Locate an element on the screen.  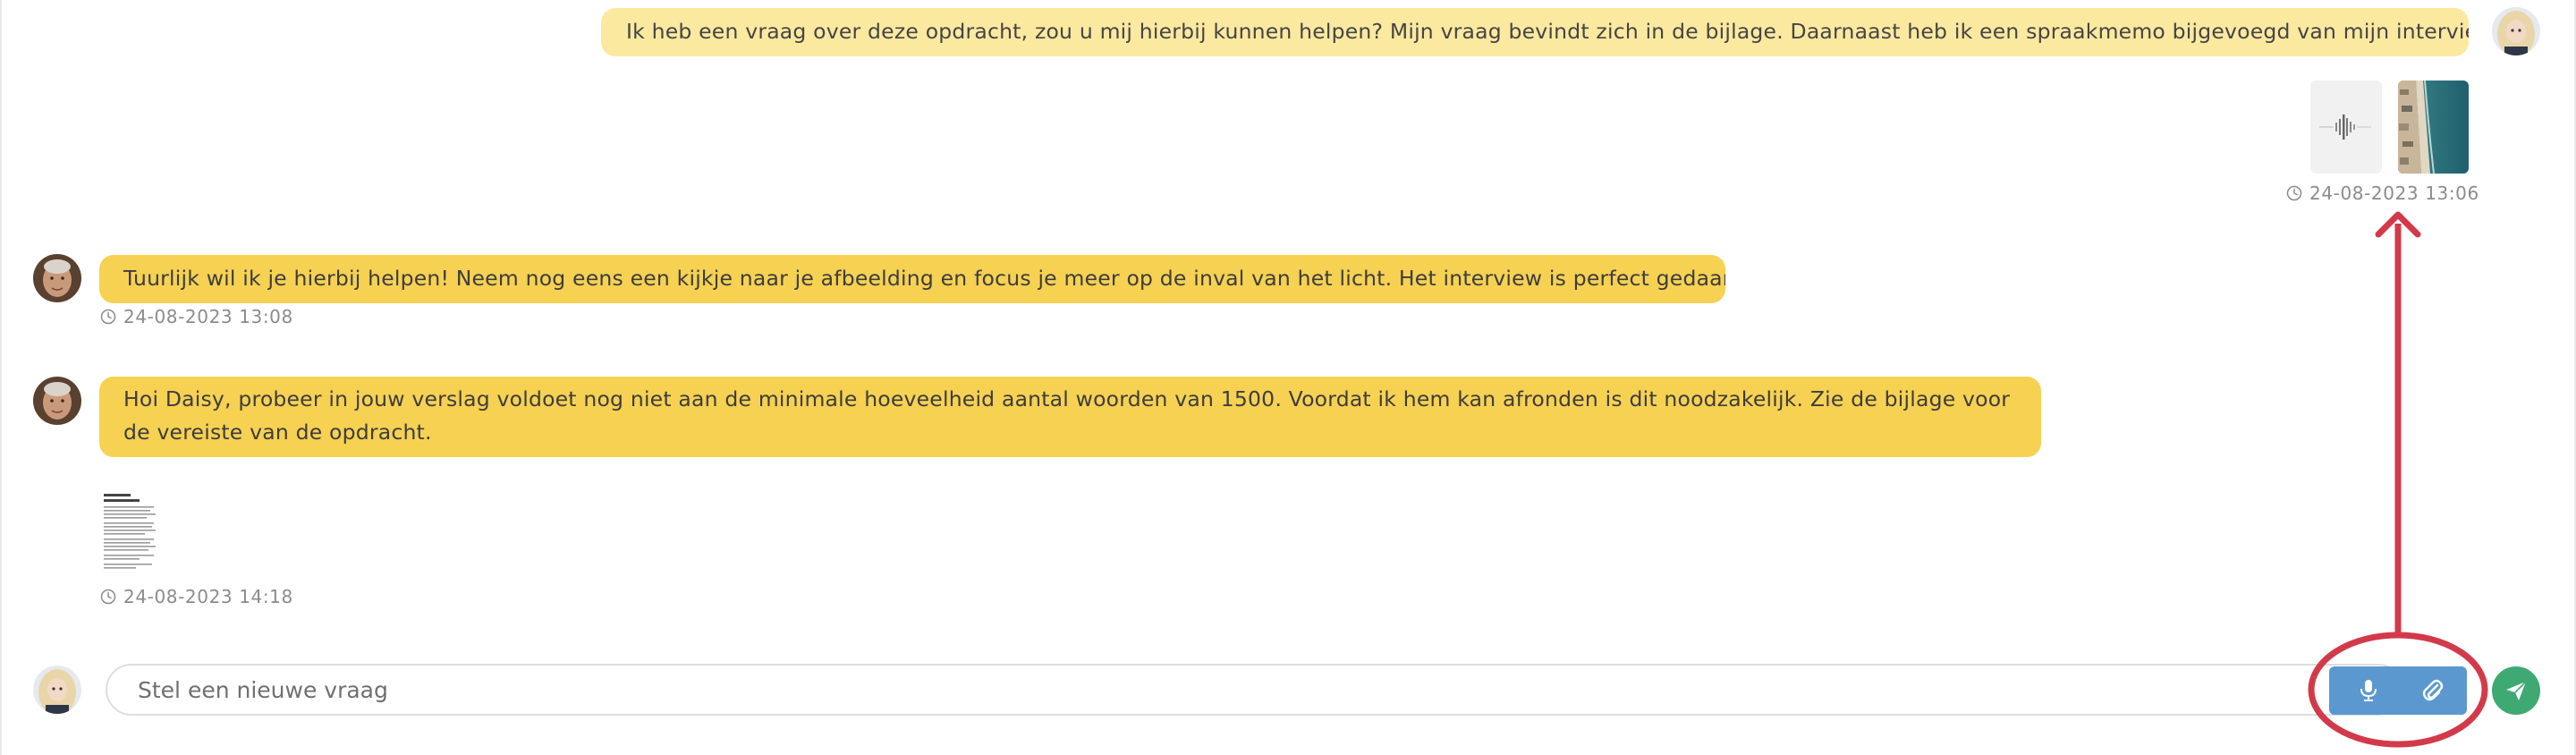
new-question-field is located at coordinates (1255, 690).